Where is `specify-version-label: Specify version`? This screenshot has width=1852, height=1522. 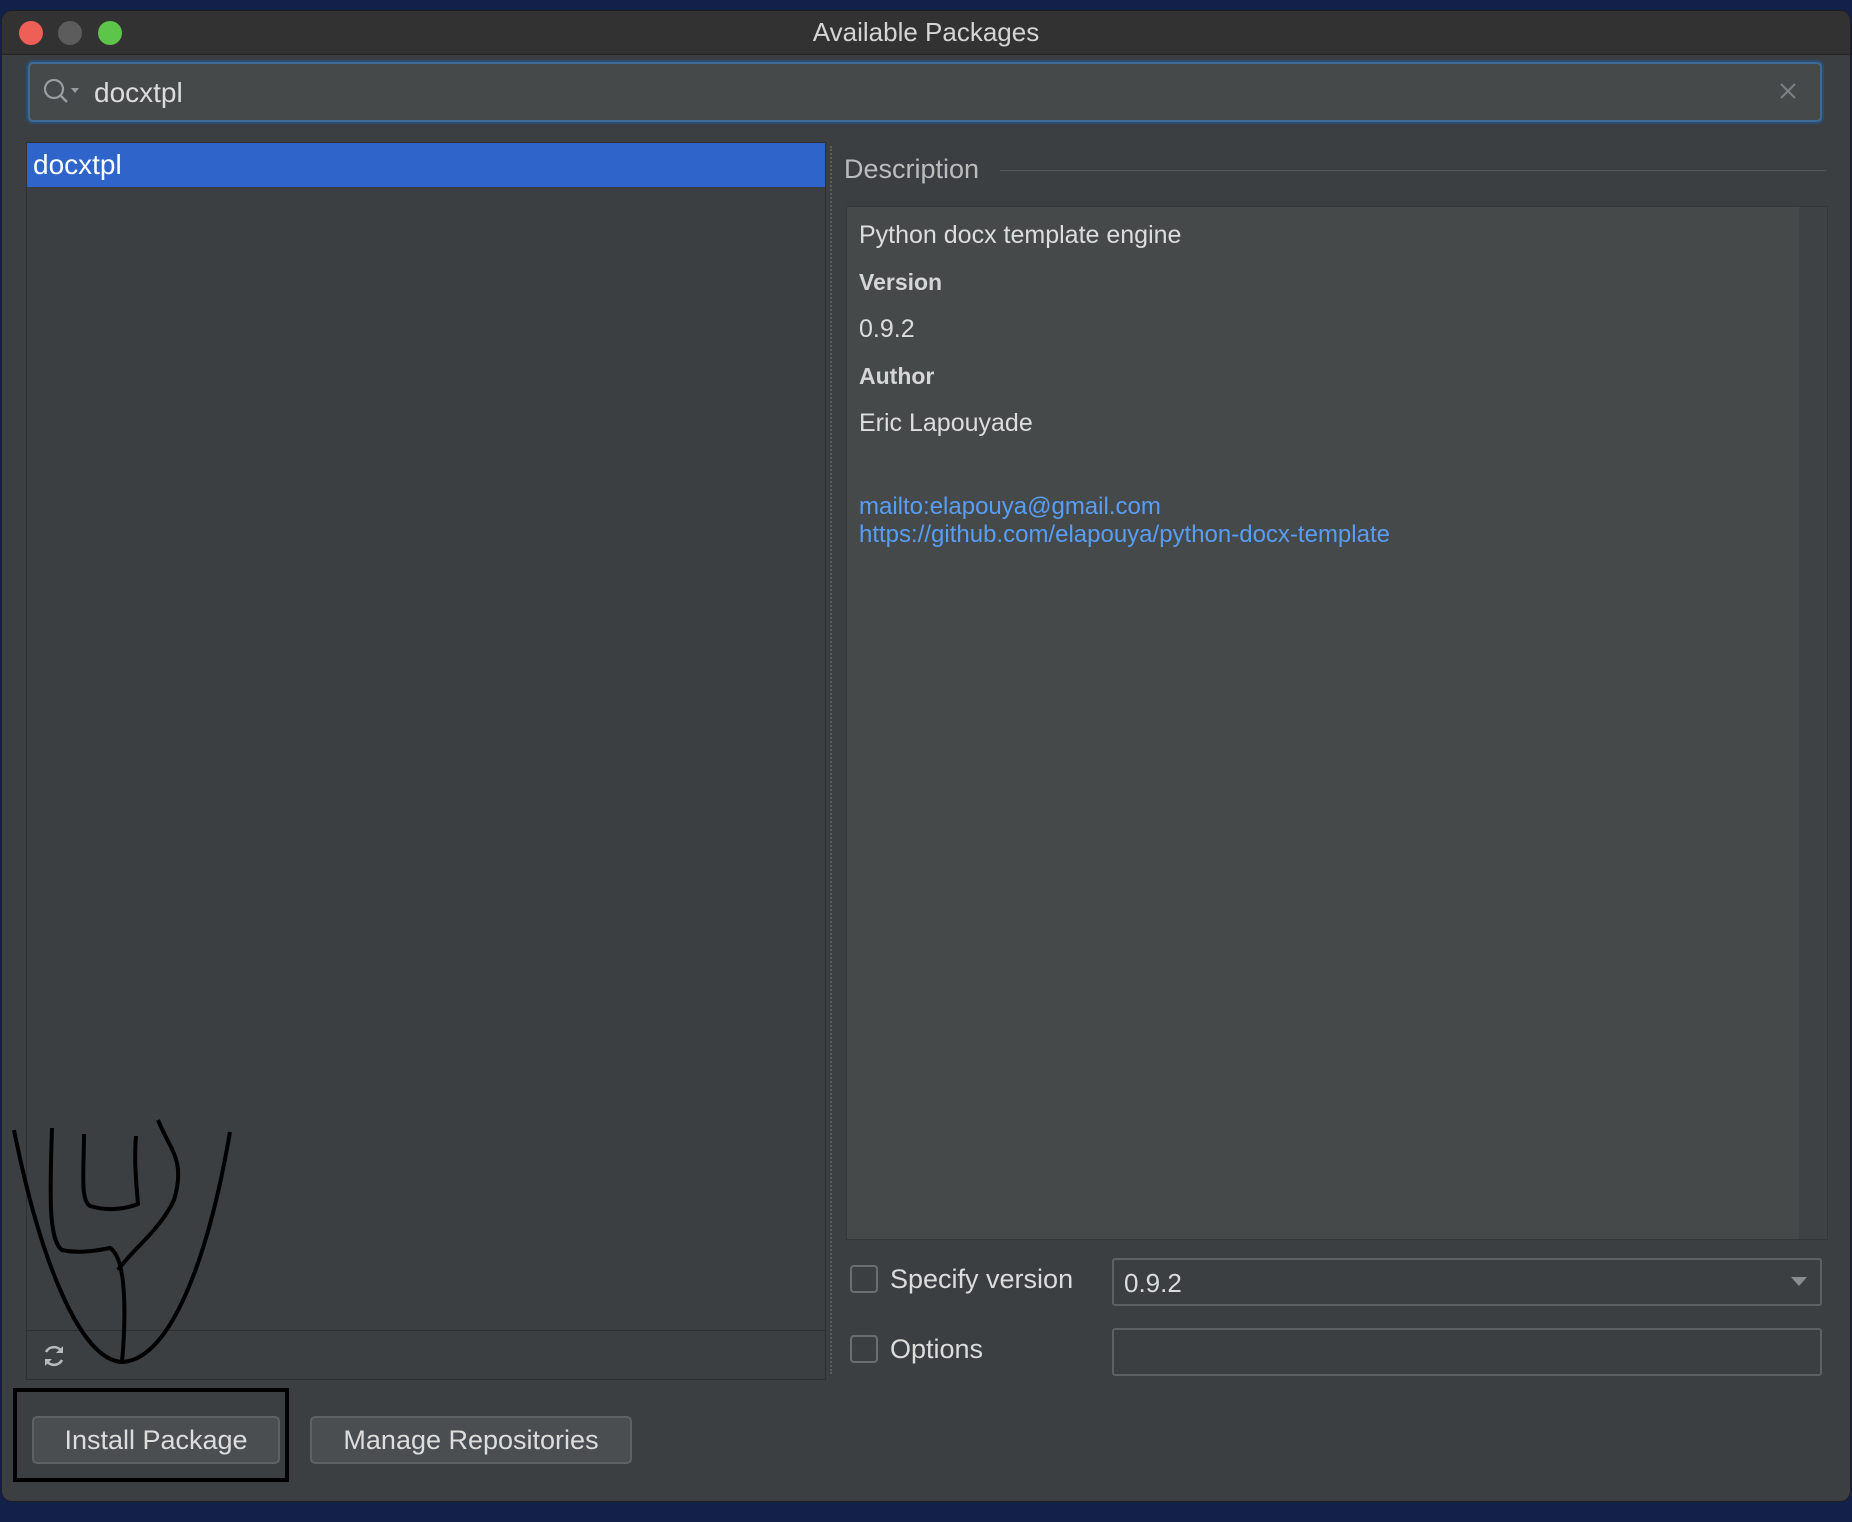
specify-version-label: Specify version is located at coordinates (982, 1279).